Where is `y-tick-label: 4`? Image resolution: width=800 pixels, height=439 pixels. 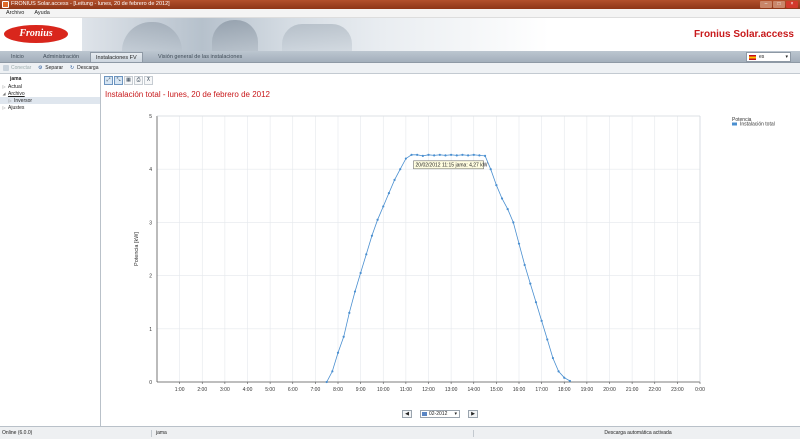
y-tick-label: 4 is located at coordinates (150, 170).